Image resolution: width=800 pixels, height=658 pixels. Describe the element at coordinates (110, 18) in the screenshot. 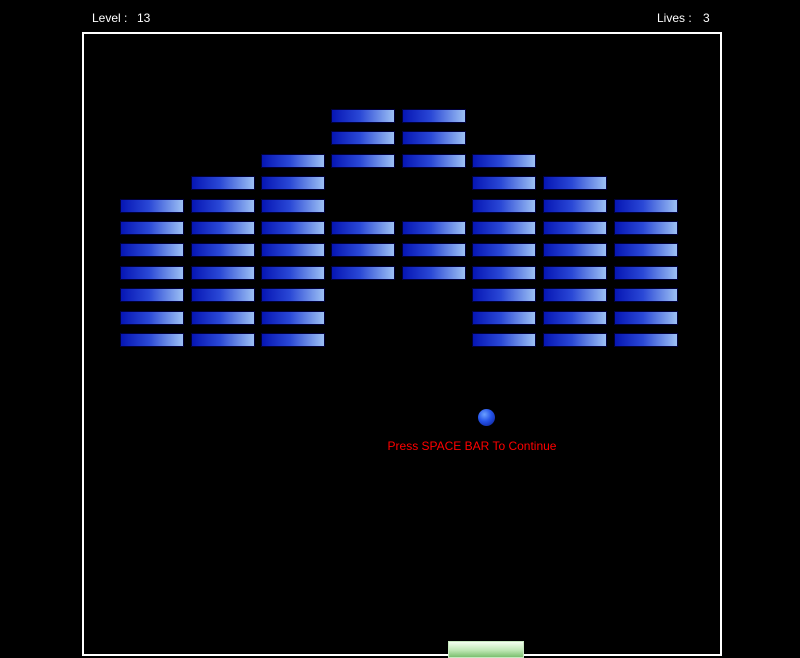

I see `level-label: Level :` at that location.